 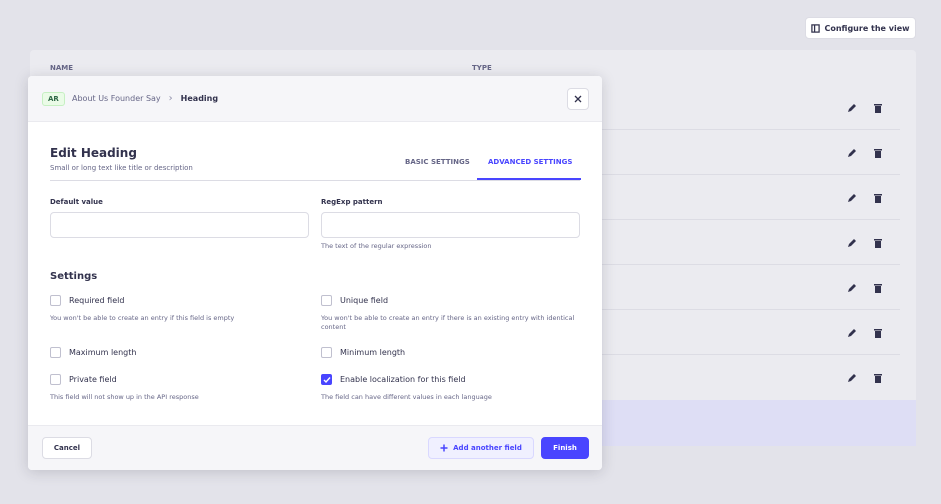 I want to click on regexp-pattern-hint: The text of the regular expression, so click(x=376, y=246).